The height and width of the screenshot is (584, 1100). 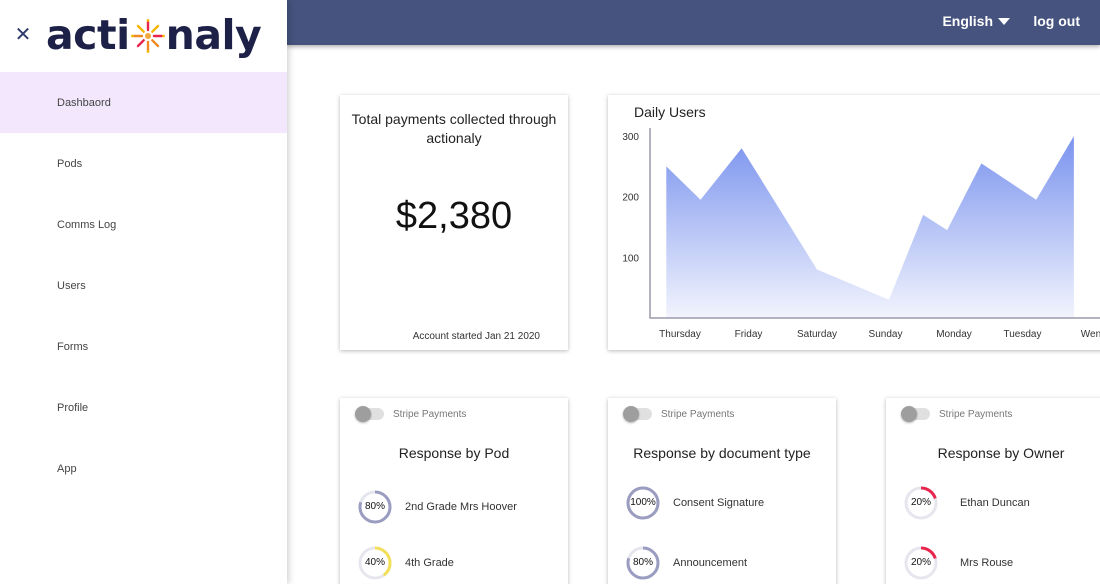 I want to click on daily-users-area, so click(x=870, y=227).